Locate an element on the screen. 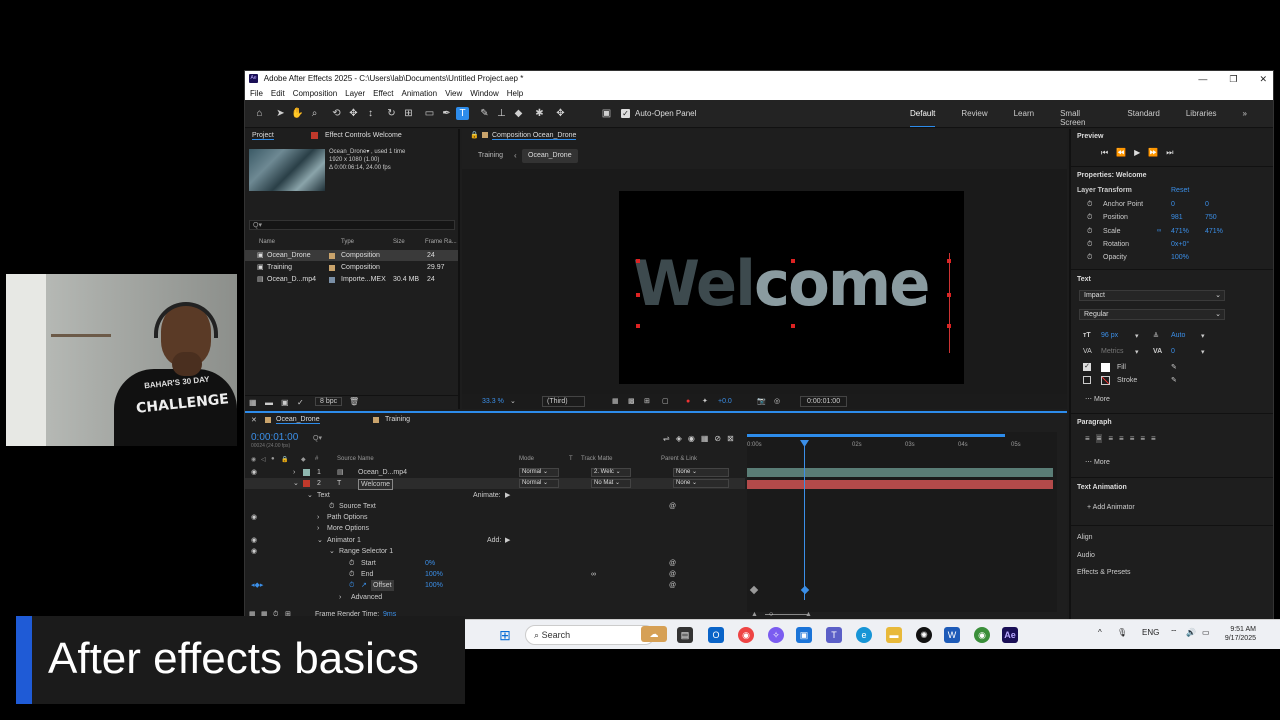  menu-help: Help is located at coordinates (515, 93).